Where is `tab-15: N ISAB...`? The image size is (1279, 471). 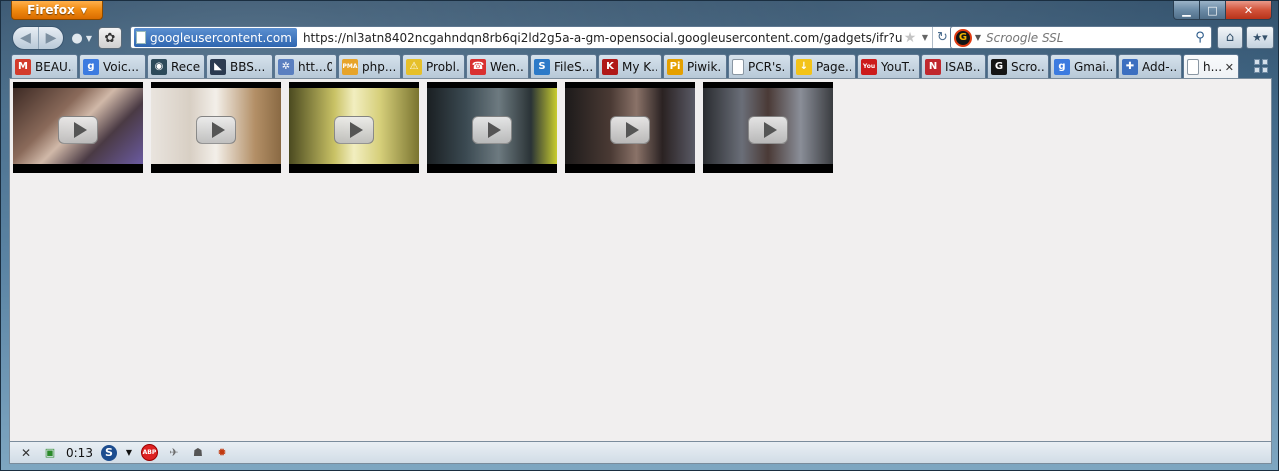
tab-15: N ISAB... is located at coordinates (953, 66).